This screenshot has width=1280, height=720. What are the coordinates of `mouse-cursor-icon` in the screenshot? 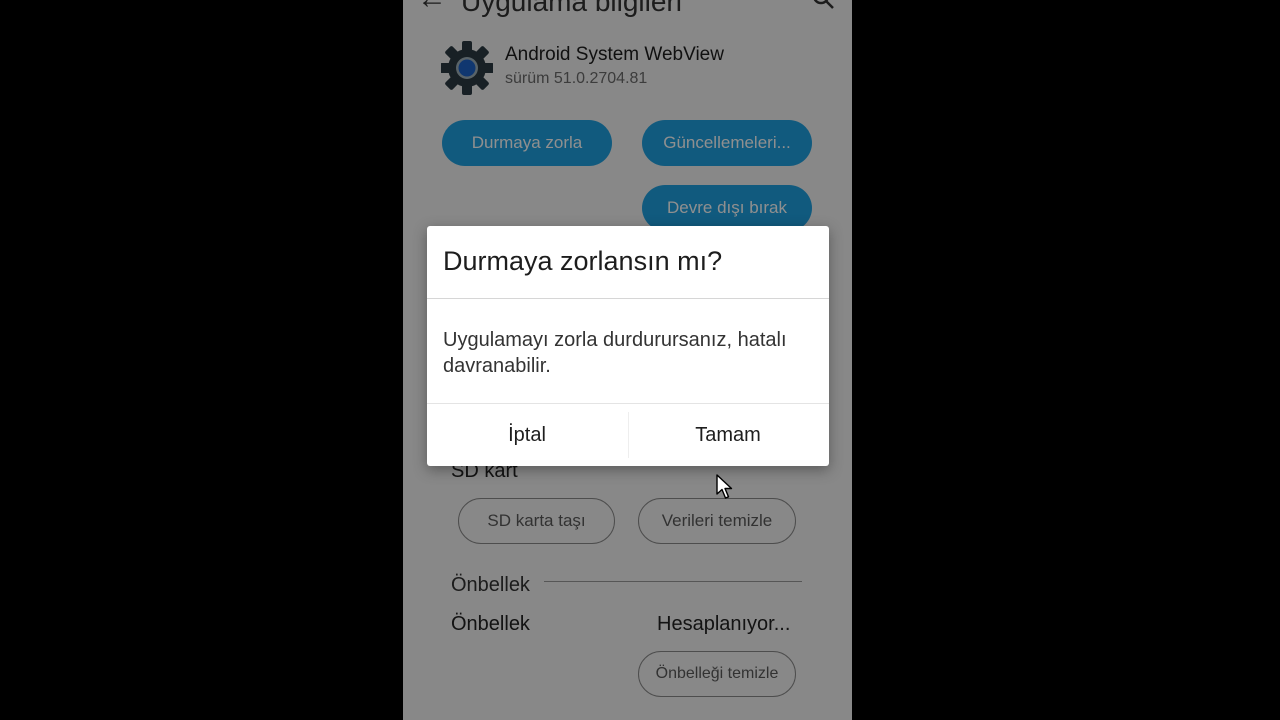 It's located at (724, 486).